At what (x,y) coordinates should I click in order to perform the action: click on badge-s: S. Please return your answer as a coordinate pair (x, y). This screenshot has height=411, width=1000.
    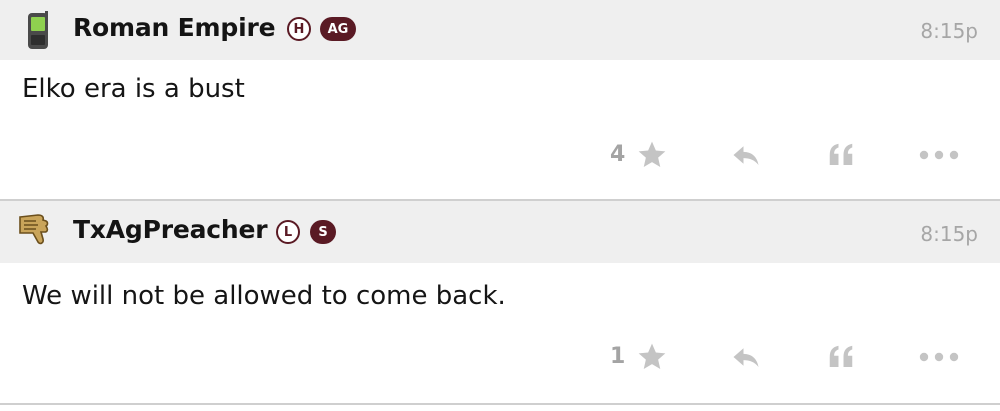
    Looking at the image, I should click on (323, 232).